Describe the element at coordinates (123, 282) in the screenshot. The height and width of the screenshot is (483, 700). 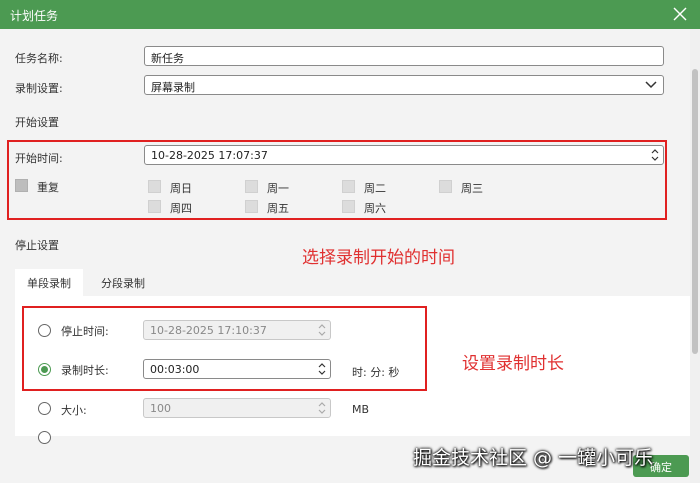
I see `tab-segment-record: 分段录制` at that location.